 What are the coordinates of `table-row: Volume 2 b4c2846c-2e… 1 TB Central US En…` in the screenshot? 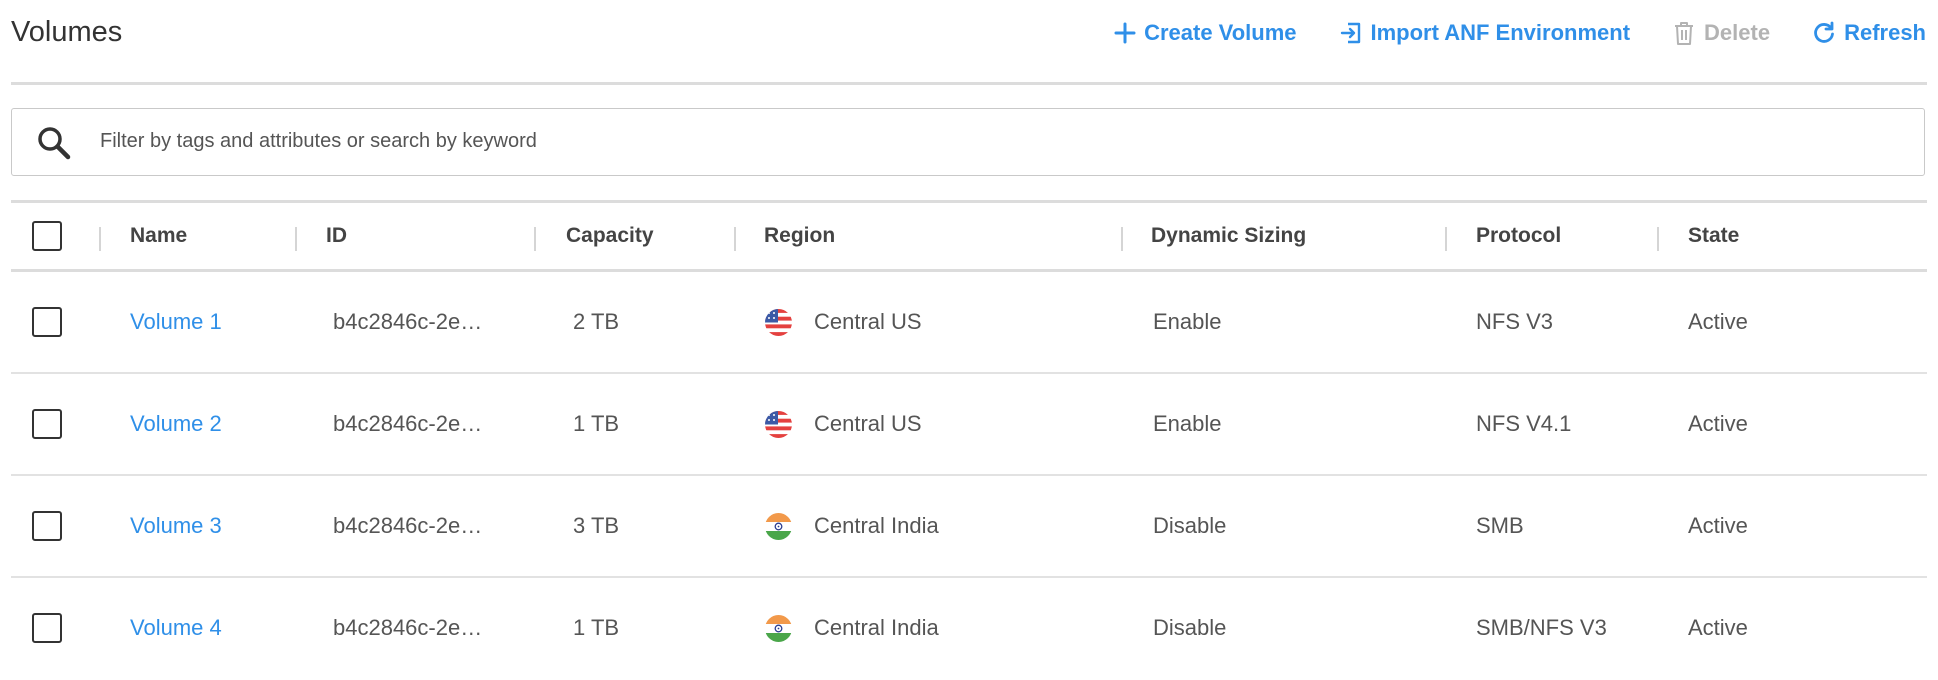 It's located at (969, 425).